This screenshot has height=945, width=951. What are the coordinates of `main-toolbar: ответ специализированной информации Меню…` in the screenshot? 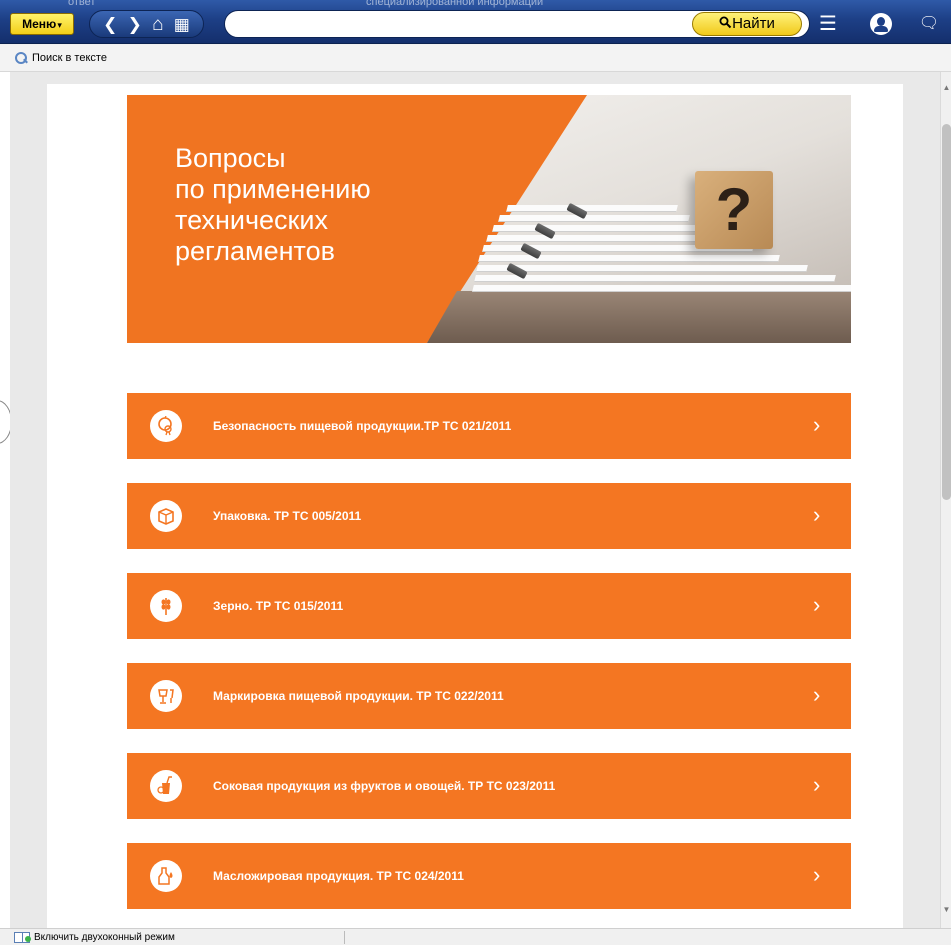 It's located at (475, 22).